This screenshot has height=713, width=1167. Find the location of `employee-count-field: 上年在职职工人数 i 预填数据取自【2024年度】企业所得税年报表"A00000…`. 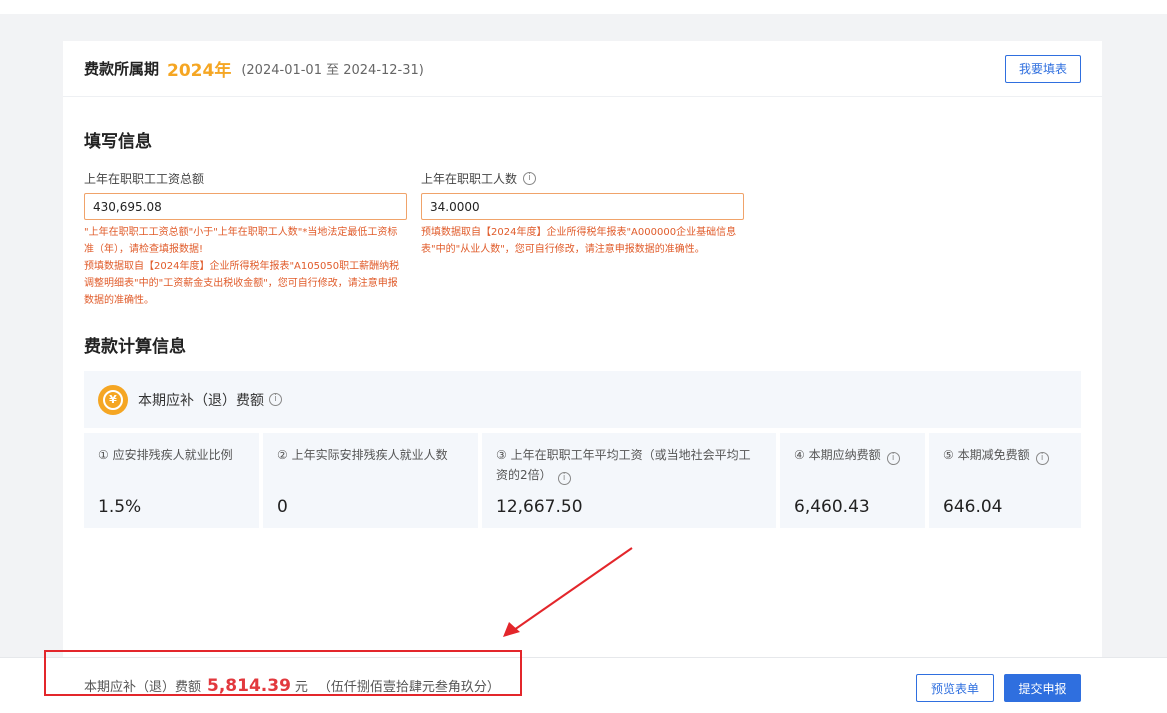

employee-count-field: 上年在职职工人数 i 预填数据取自【2024年度】企业所得税年报表"A00000… is located at coordinates (582, 214).